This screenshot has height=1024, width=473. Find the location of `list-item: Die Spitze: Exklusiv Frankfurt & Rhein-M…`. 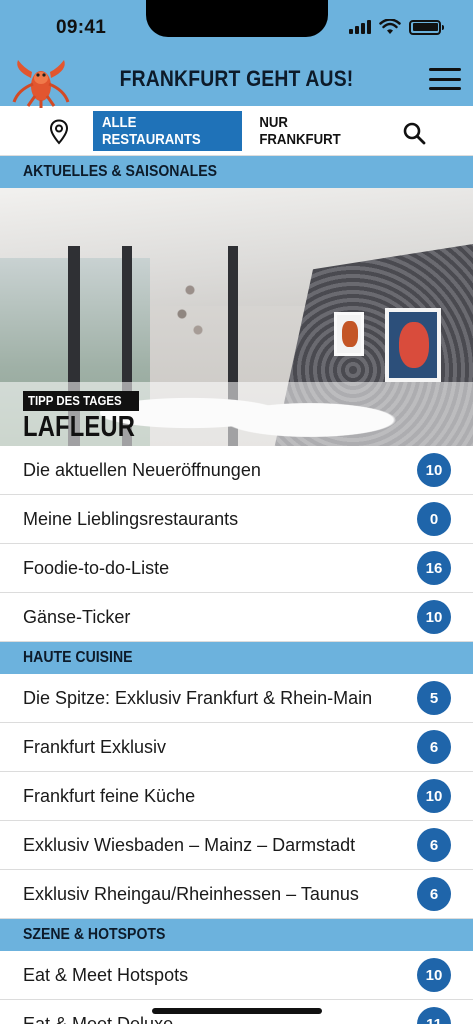

list-item: Die Spitze: Exklusiv Frankfurt & Rhein-M… is located at coordinates (236, 698).